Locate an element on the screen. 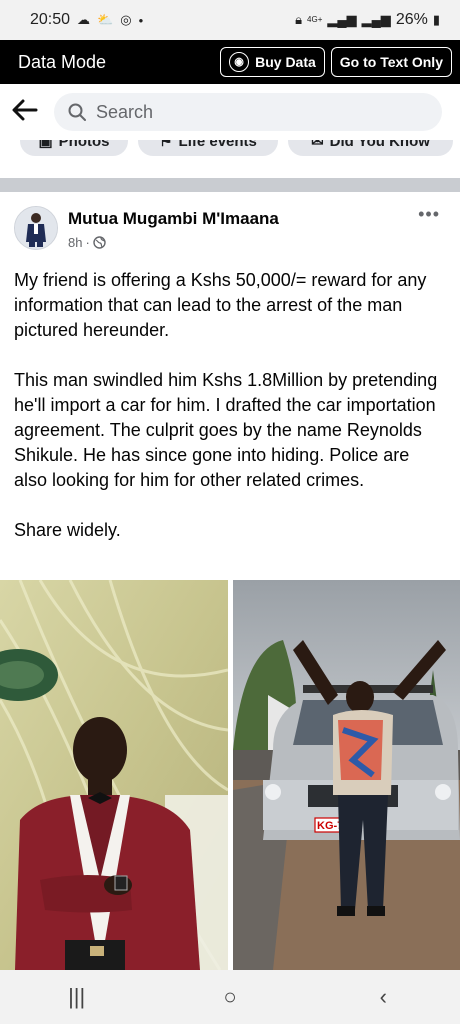  search-icon is located at coordinates (77, 112).